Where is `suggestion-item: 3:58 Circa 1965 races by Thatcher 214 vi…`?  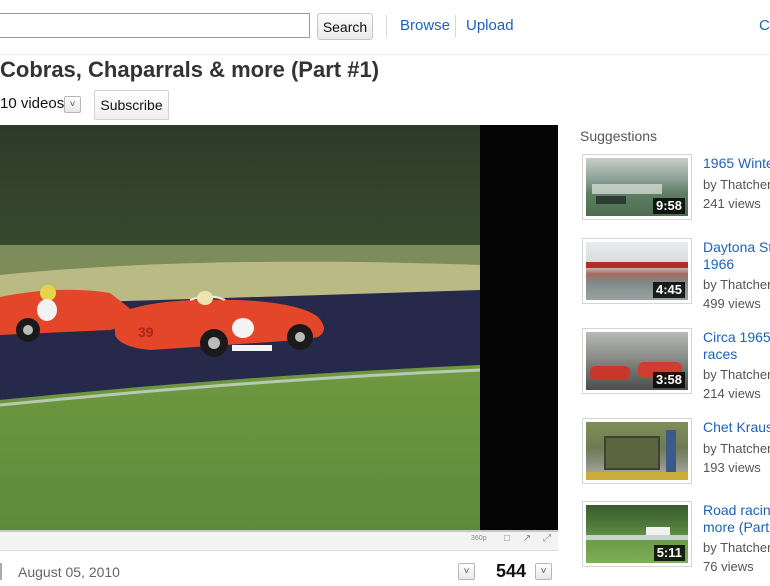 suggestion-item: 3:58 Circa 1965 races by Thatcher 214 vi… is located at coordinates (675, 362).